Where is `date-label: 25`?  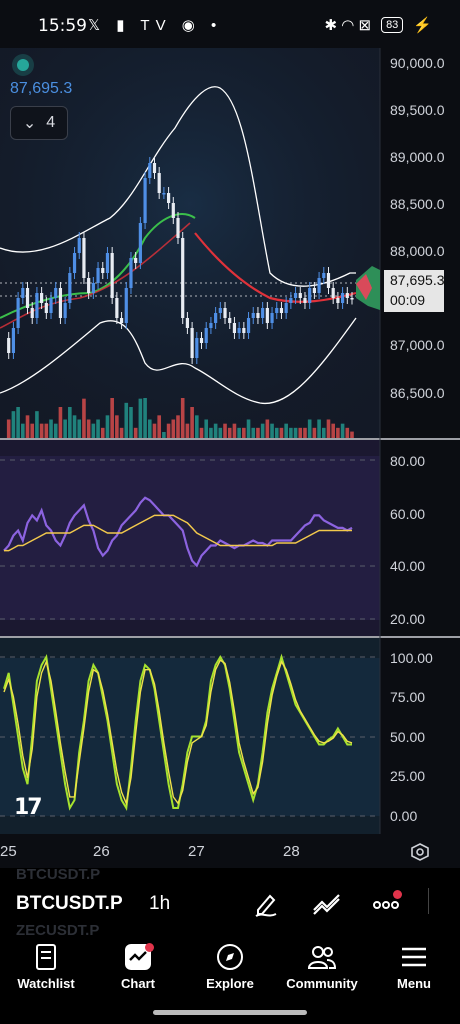
date-label: 25 is located at coordinates (8, 851).